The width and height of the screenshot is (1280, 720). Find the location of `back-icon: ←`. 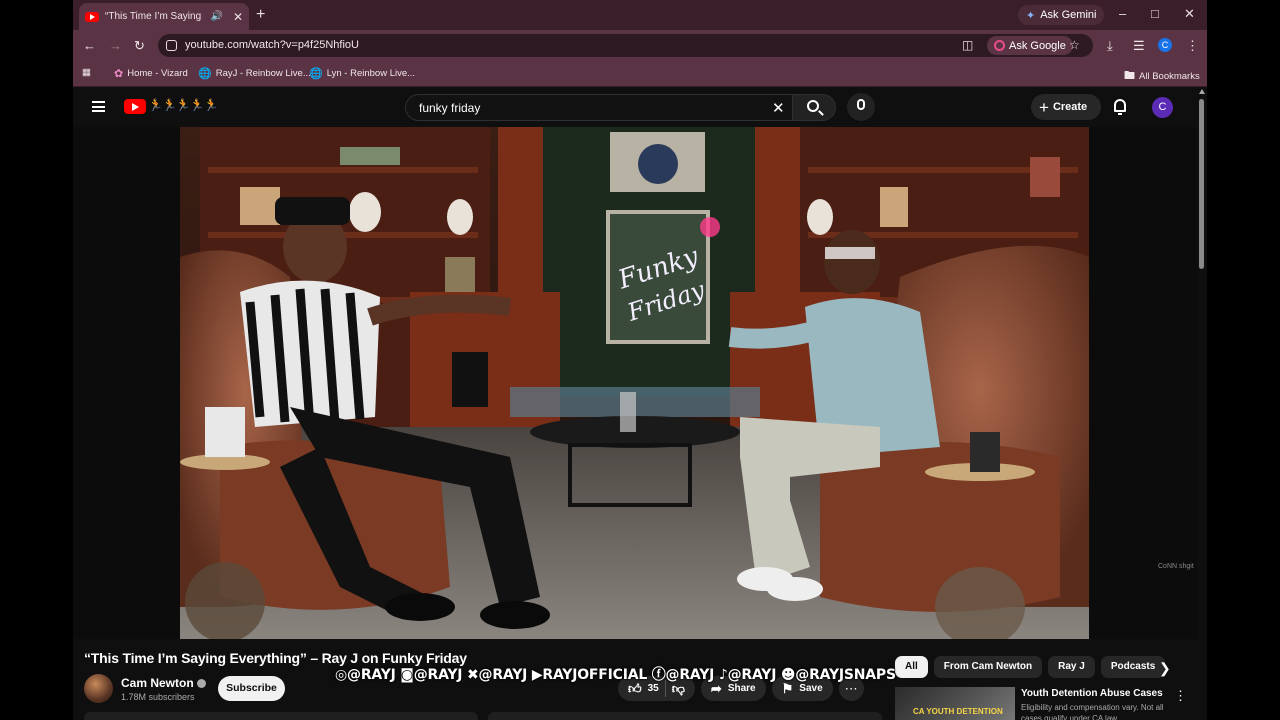

back-icon: ← is located at coordinates (89, 45).